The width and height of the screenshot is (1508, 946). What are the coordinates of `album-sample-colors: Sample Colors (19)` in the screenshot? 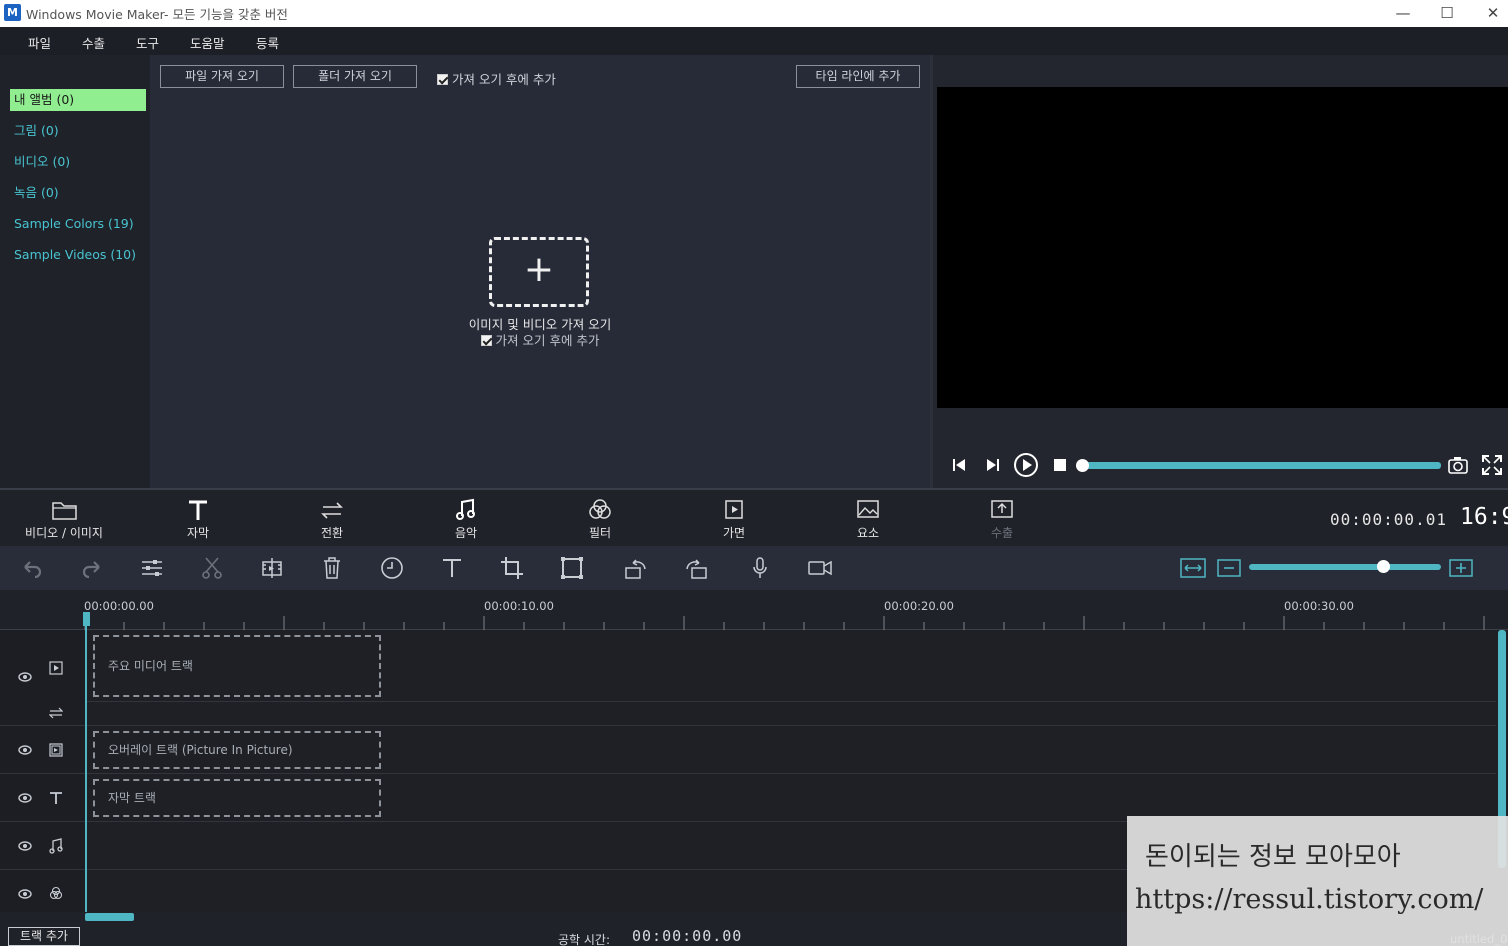 It's located at (78, 224).